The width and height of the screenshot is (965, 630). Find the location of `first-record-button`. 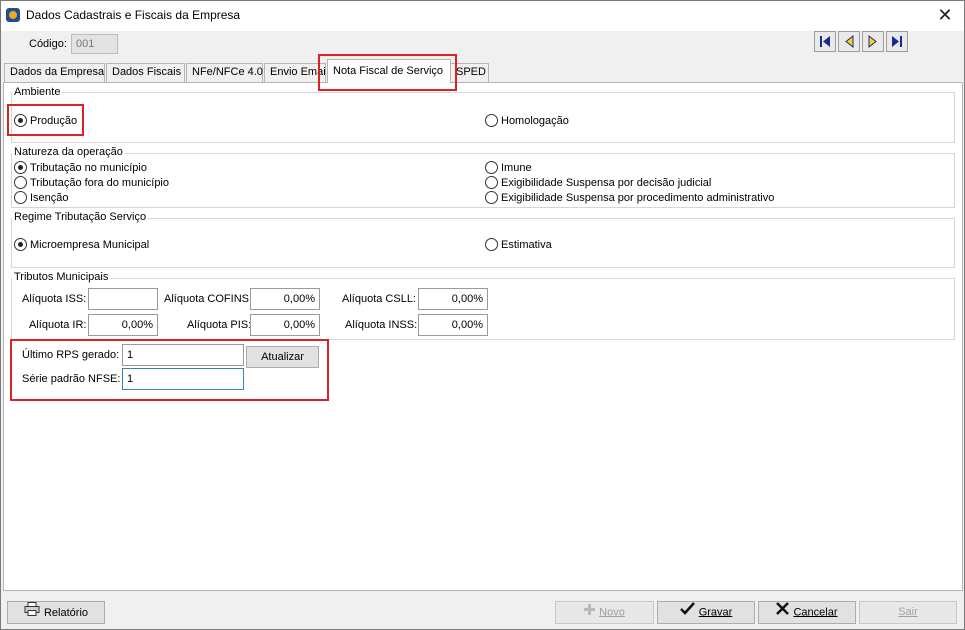

first-record-button is located at coordinates (825, 41).